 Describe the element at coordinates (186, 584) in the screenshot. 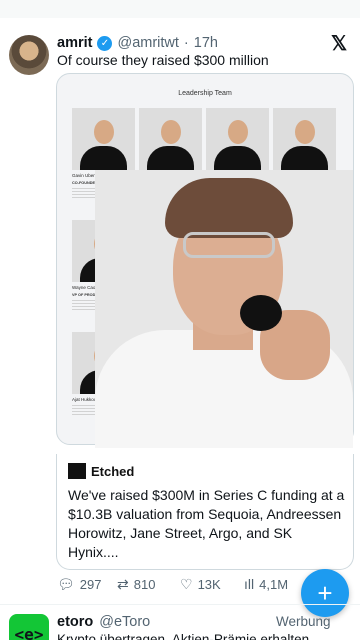

I see `heart-icon: ♡` at that location.